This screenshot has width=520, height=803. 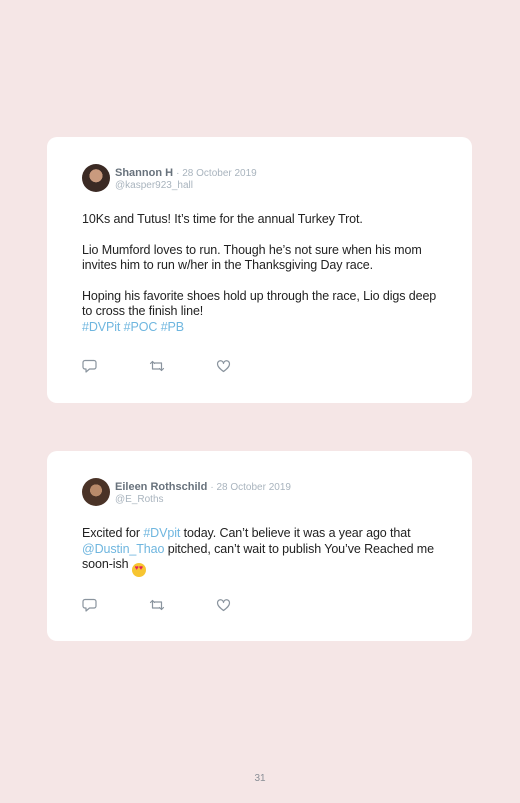 I want to click on page-number: 31, so click(x=260, y=778).